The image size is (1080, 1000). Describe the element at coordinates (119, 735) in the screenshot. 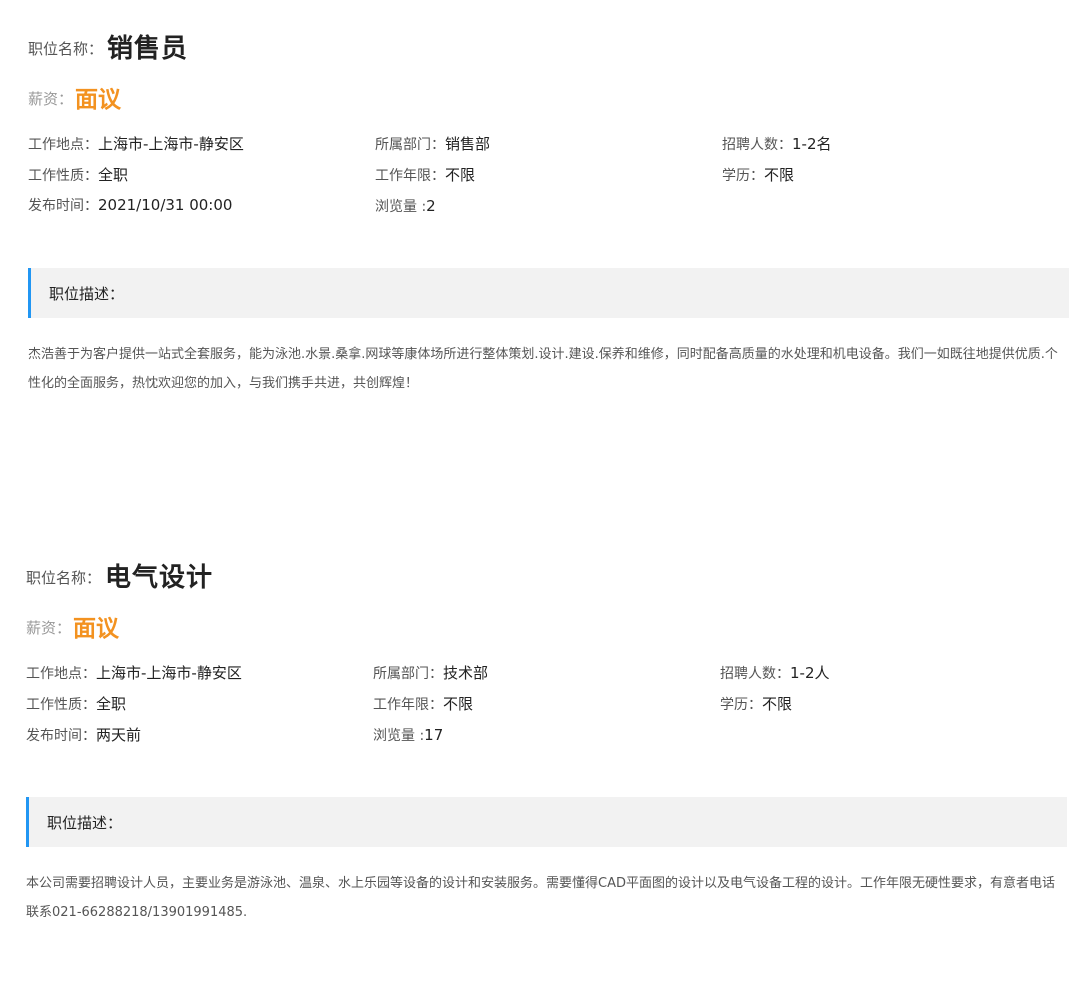

I see `posted-value: 两天前` at that location.